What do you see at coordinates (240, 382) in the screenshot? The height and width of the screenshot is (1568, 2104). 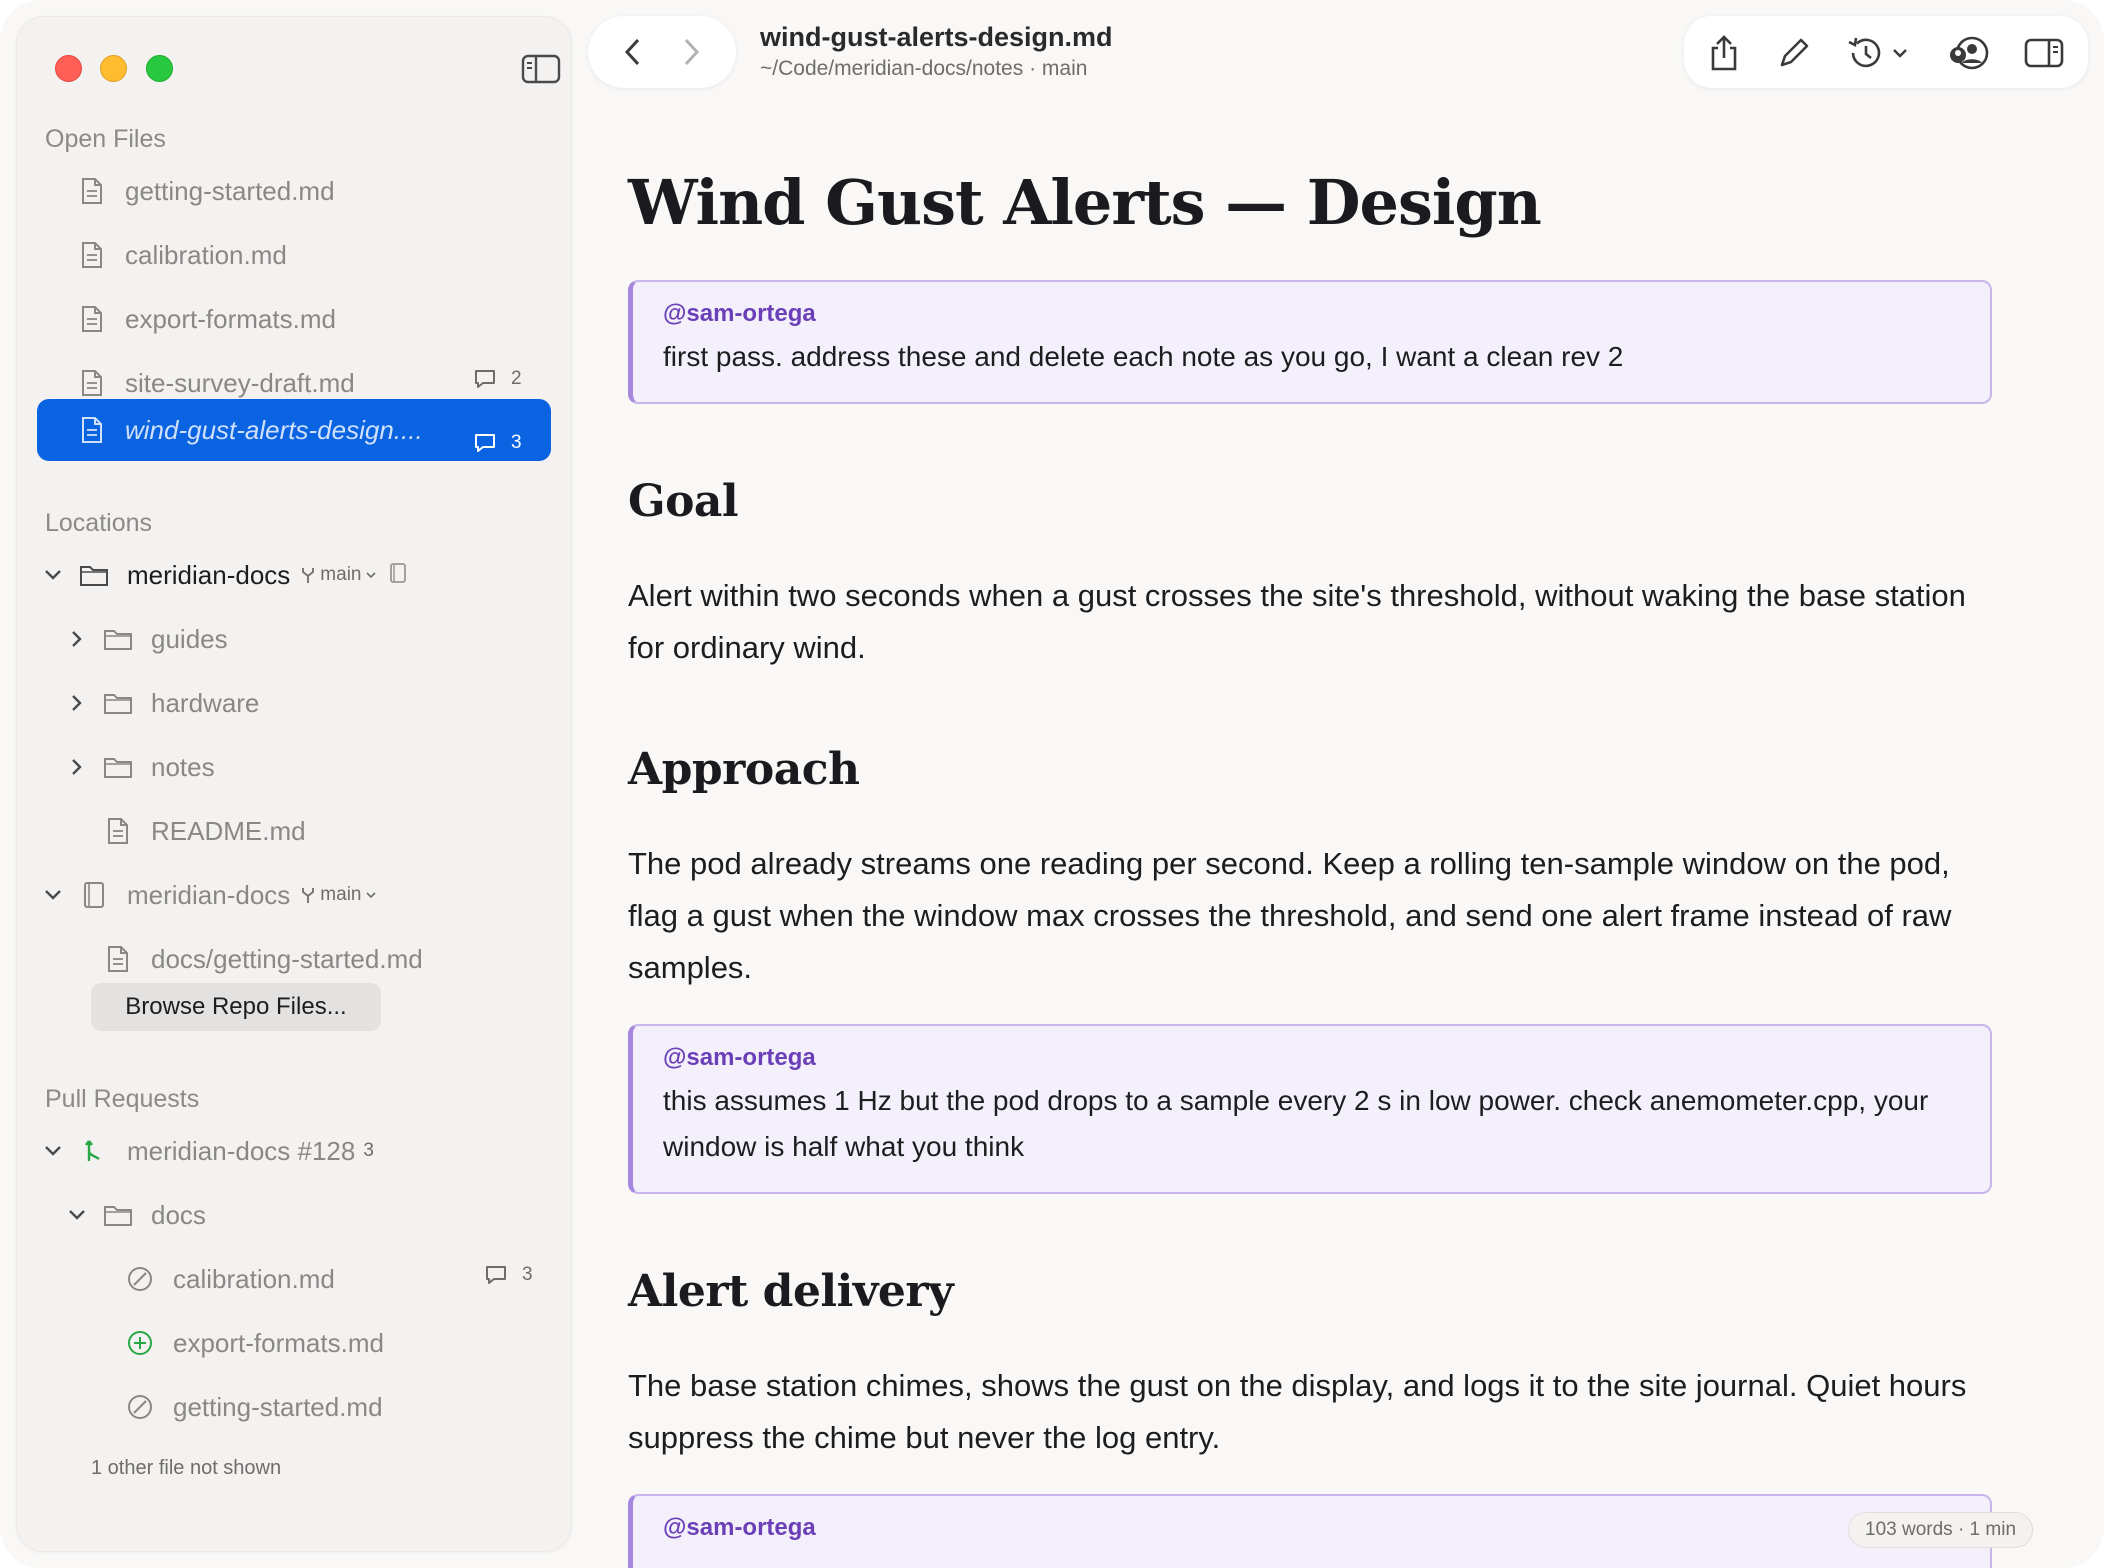 I see `open-file-label: site-survey-draft.md` at bounding box center [240, 382].